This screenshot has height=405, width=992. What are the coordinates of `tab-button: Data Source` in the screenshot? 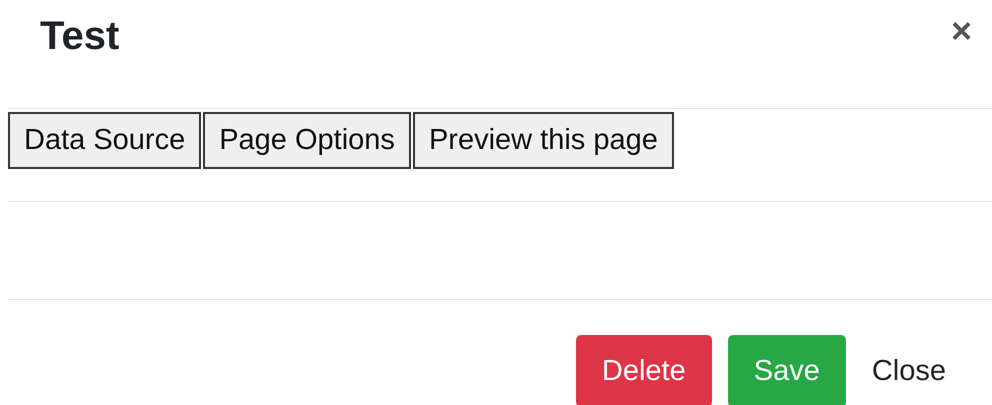 It's located at (105, 140).